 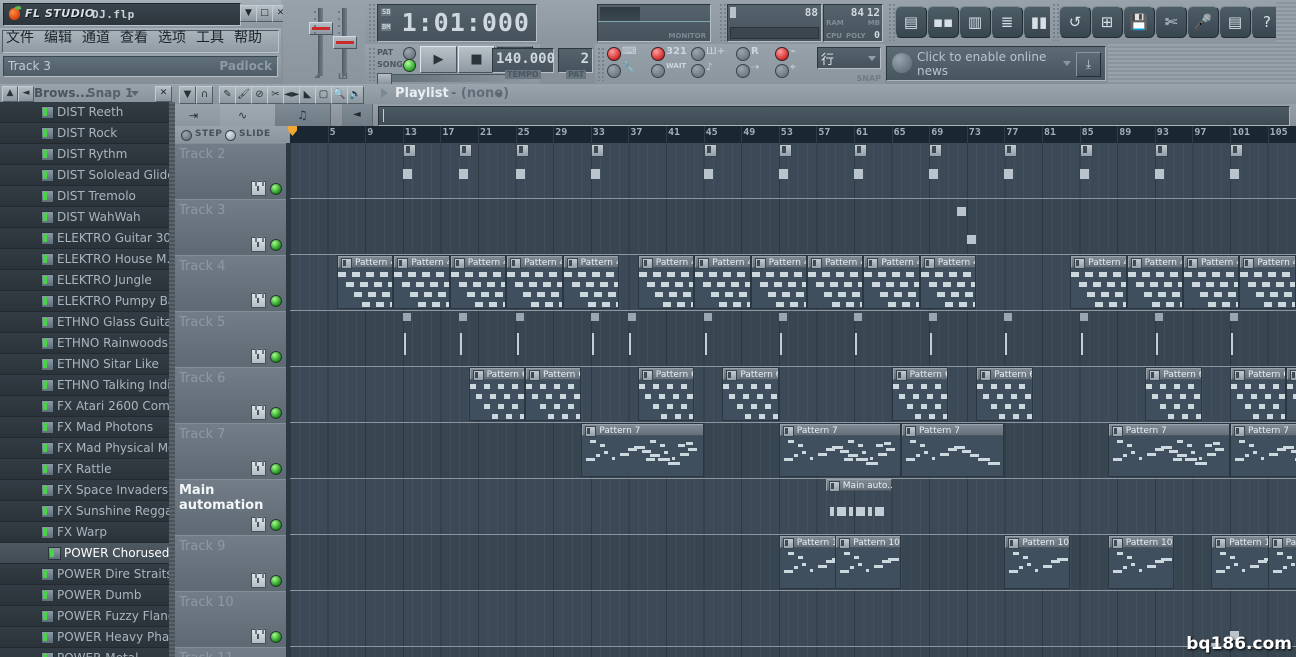 I want to click on tab-automation: ∿, so click(x=248, y=115).